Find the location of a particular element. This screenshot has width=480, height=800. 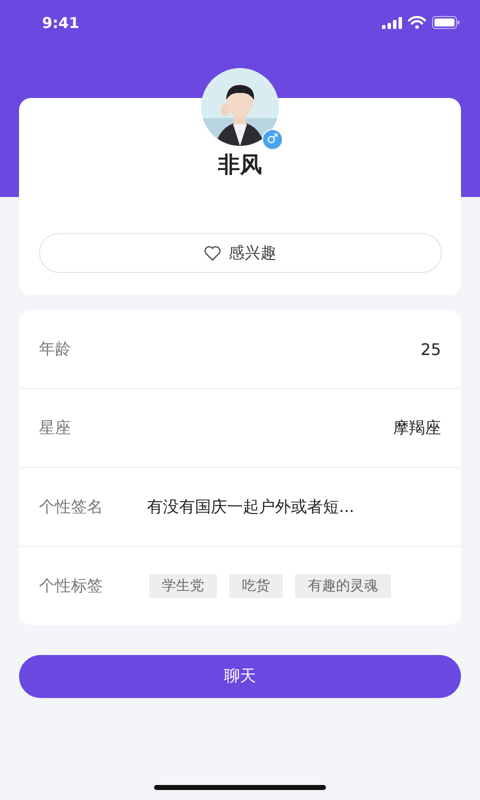

chat-button: 聊天 is located at coordinates (240, 676).